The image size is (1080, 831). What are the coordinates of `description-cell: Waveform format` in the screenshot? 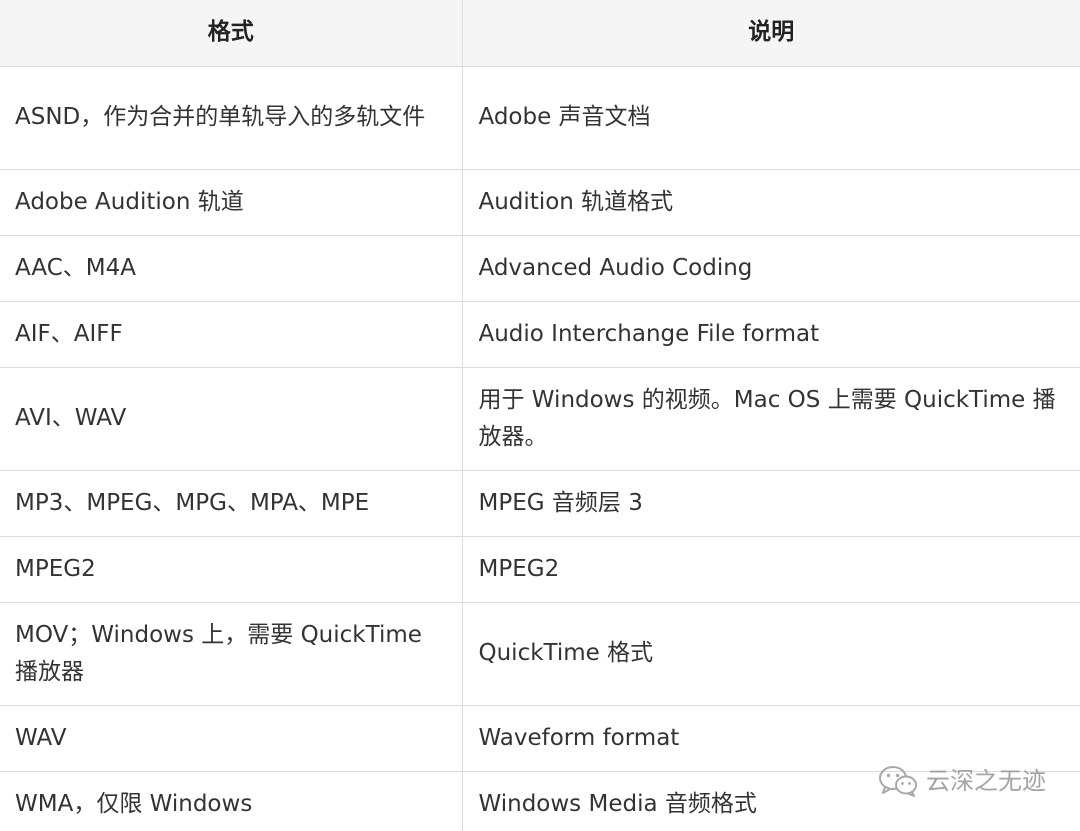 It's located at (771, 738).